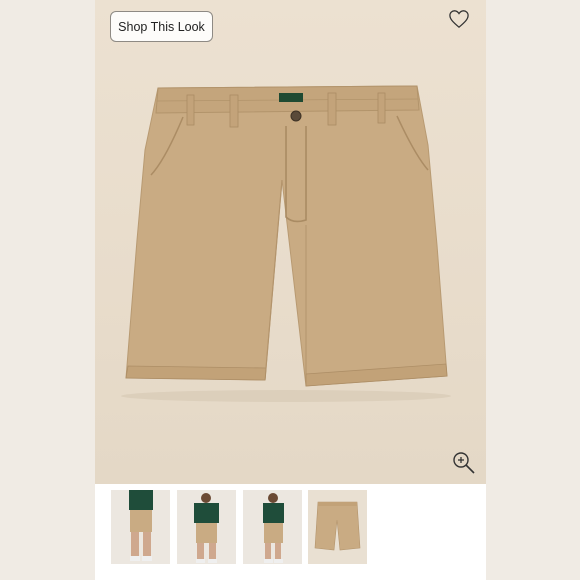 This screenshot has height=580, width=580. I want to click on zoom-in-icon, so click(464, 463).